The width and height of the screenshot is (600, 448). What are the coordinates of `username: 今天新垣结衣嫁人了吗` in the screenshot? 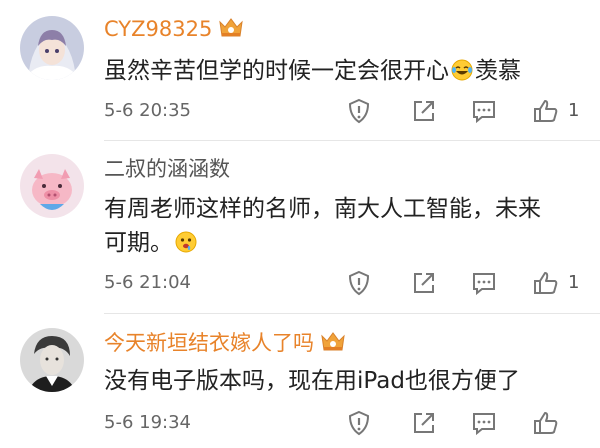 It's located at (225, 344).